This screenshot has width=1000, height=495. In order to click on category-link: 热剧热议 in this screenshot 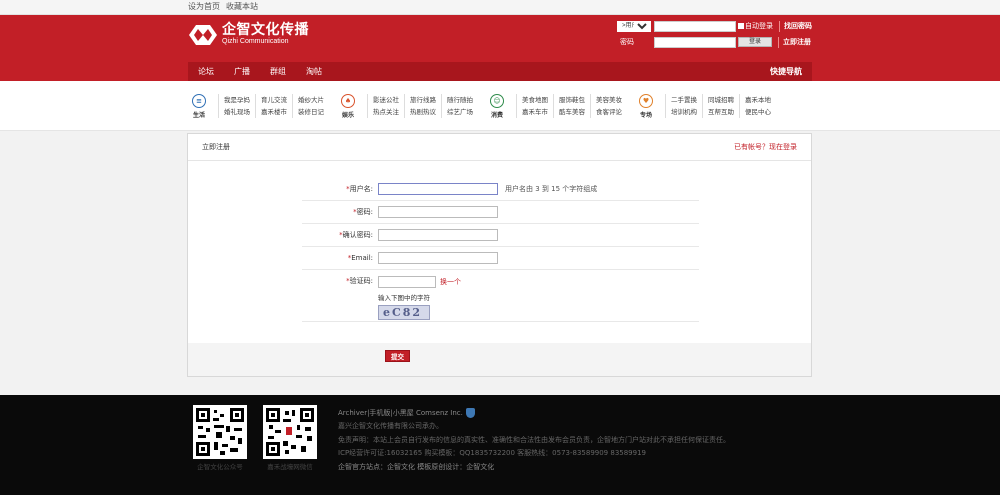, I will do `click(423, 112)`.